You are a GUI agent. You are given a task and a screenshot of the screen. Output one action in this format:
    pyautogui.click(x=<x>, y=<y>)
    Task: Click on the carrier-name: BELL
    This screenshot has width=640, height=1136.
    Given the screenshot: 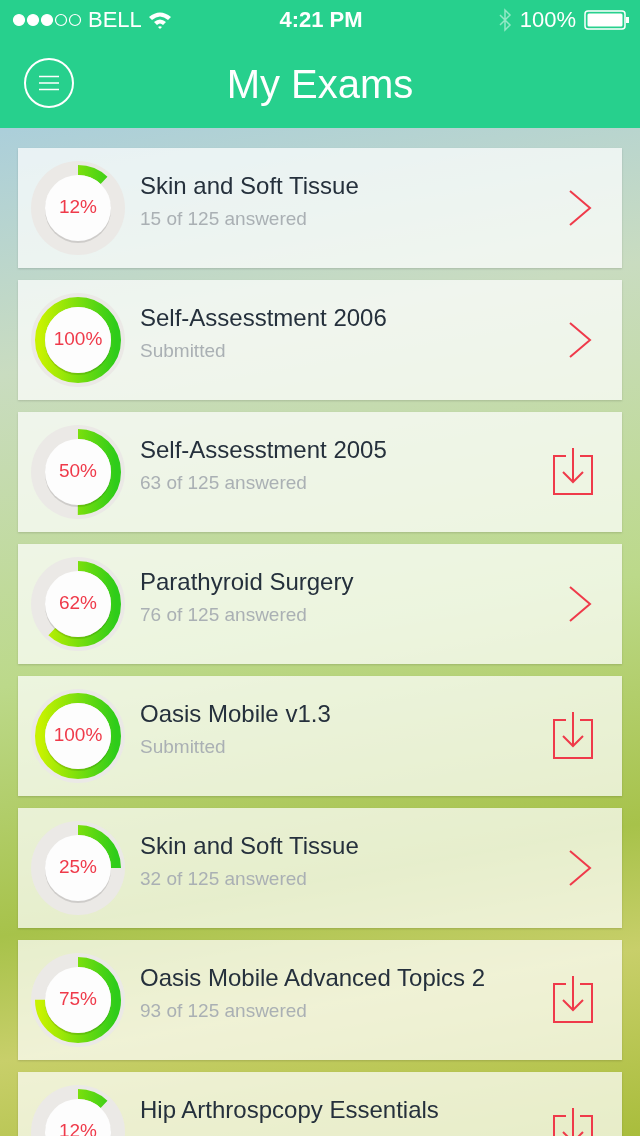 What is the action you would take?
    pyautogui.click(x=115, y=20)
    